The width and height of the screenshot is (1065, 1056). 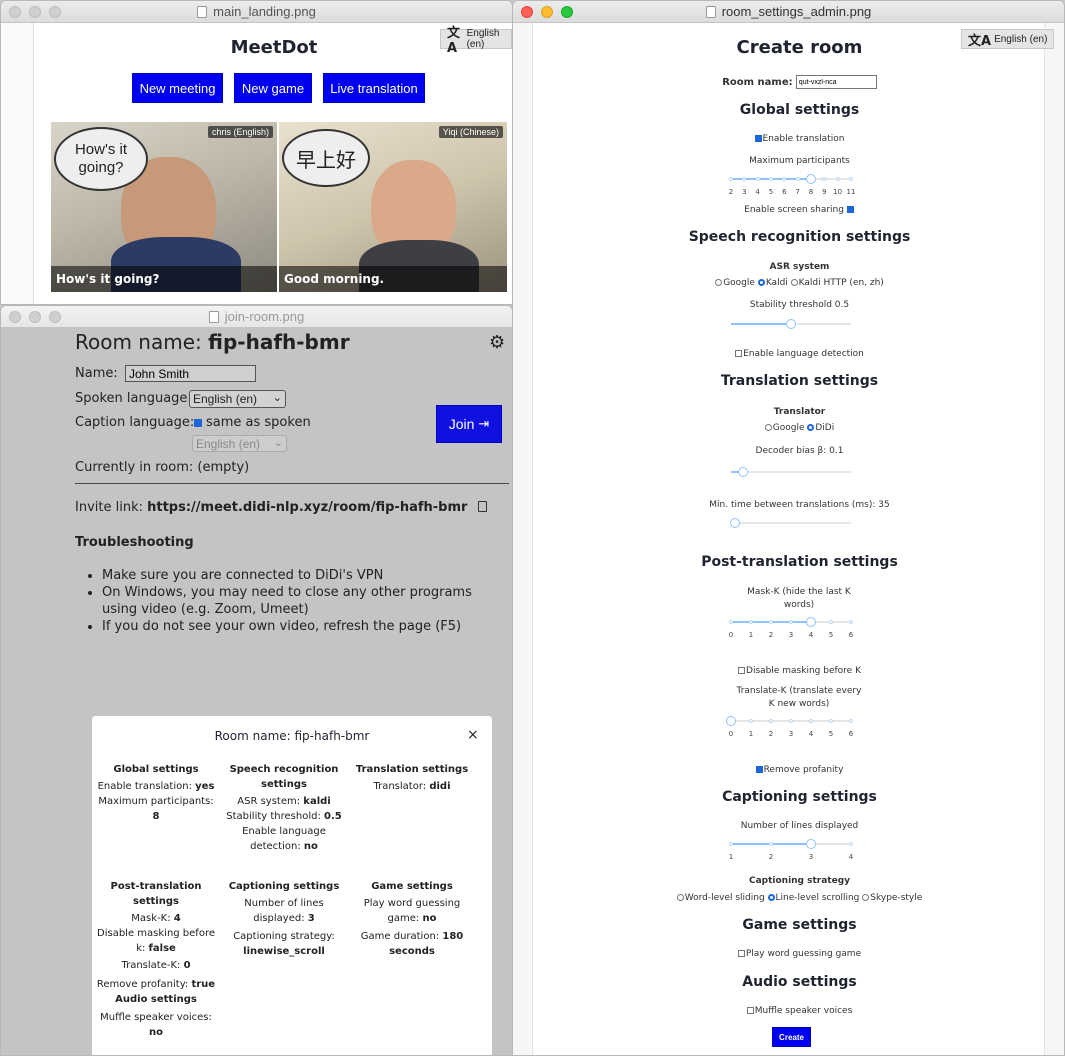 What do you see at coordinates (838, 192) in the screenshot?
I see `slider-tick-label: 10` at bounding box center [838, 192].